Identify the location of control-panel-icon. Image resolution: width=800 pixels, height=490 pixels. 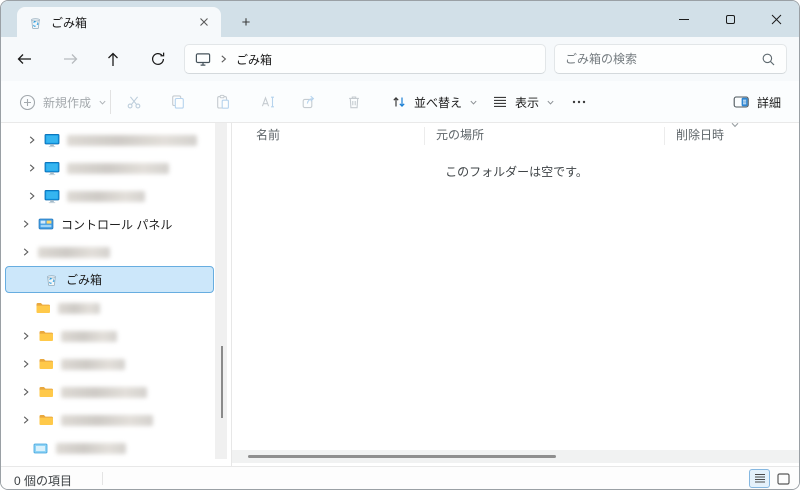
(46, 224).